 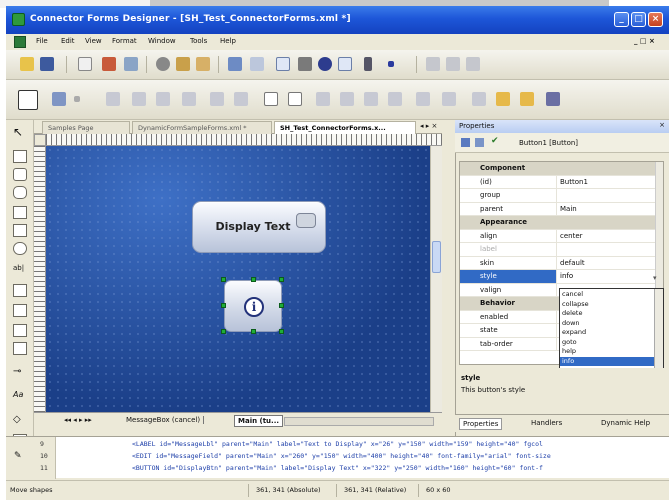 I want to click on tab-scroll-arrows: ◂ ▸ ×, so click(x=428, y=126).